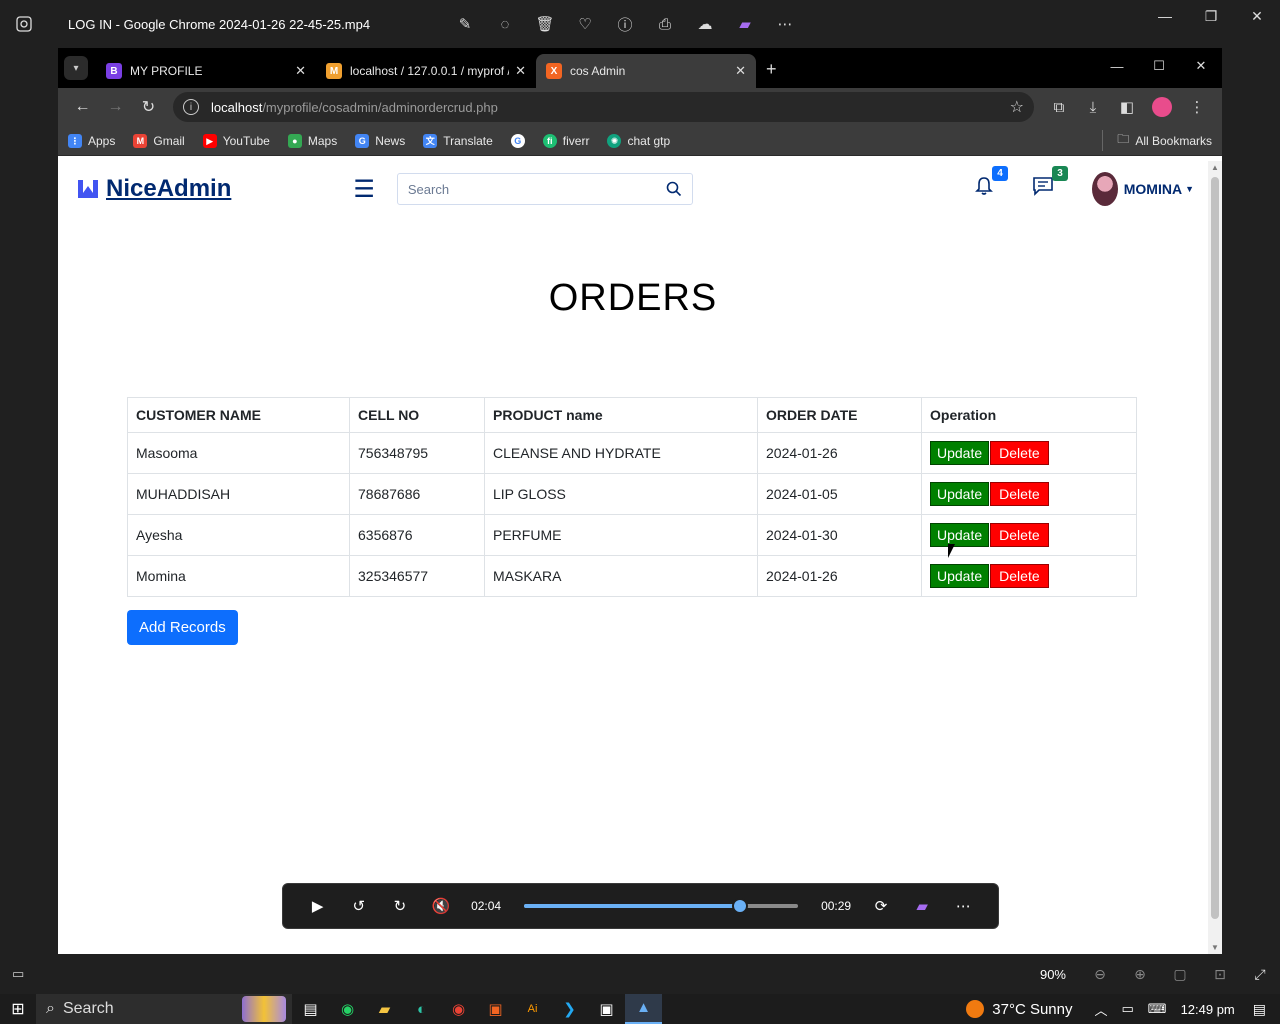 The width and height of the screenshot is (1280, 1024). I want to click on windows-start-icon: ⊞, so click(18, 1009).